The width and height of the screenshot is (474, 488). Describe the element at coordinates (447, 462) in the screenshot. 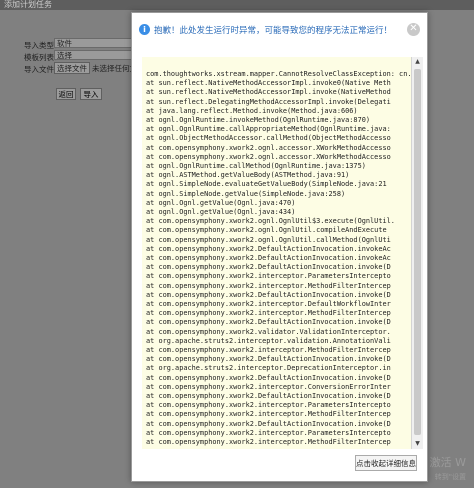

I see `activation-watermark: 激活 W` at that location.